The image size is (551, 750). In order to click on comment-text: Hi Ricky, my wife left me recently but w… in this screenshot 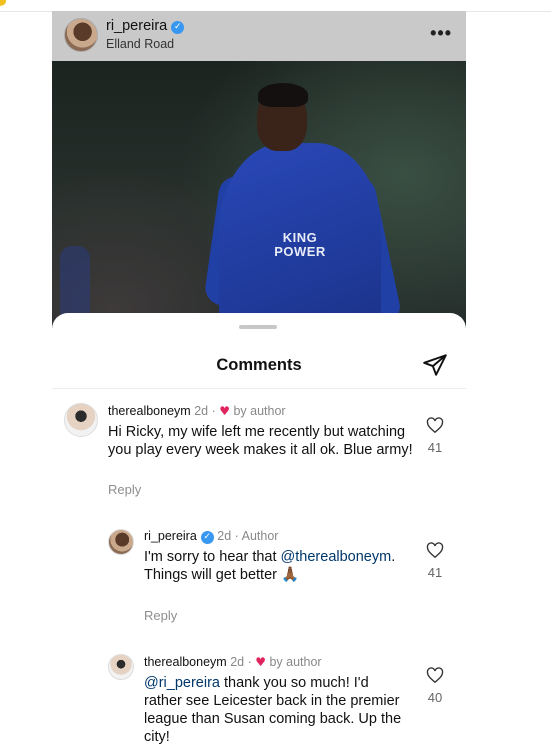, I will do `click(260, 441)`.